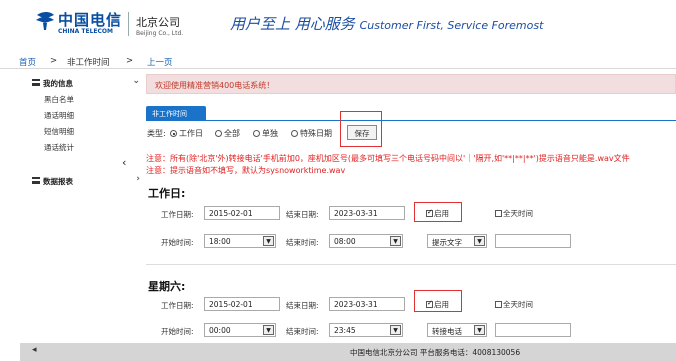  I want to click on sidebar-item-call-stats: 通话统计, so click(59, 147).